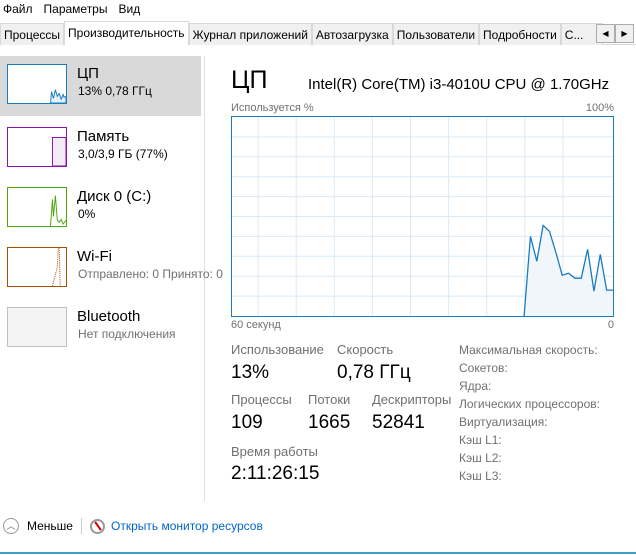 Image resolution: width=636 pixels, height=555 pixels. I want to click on disk-thumbnail, so click(37, 207).